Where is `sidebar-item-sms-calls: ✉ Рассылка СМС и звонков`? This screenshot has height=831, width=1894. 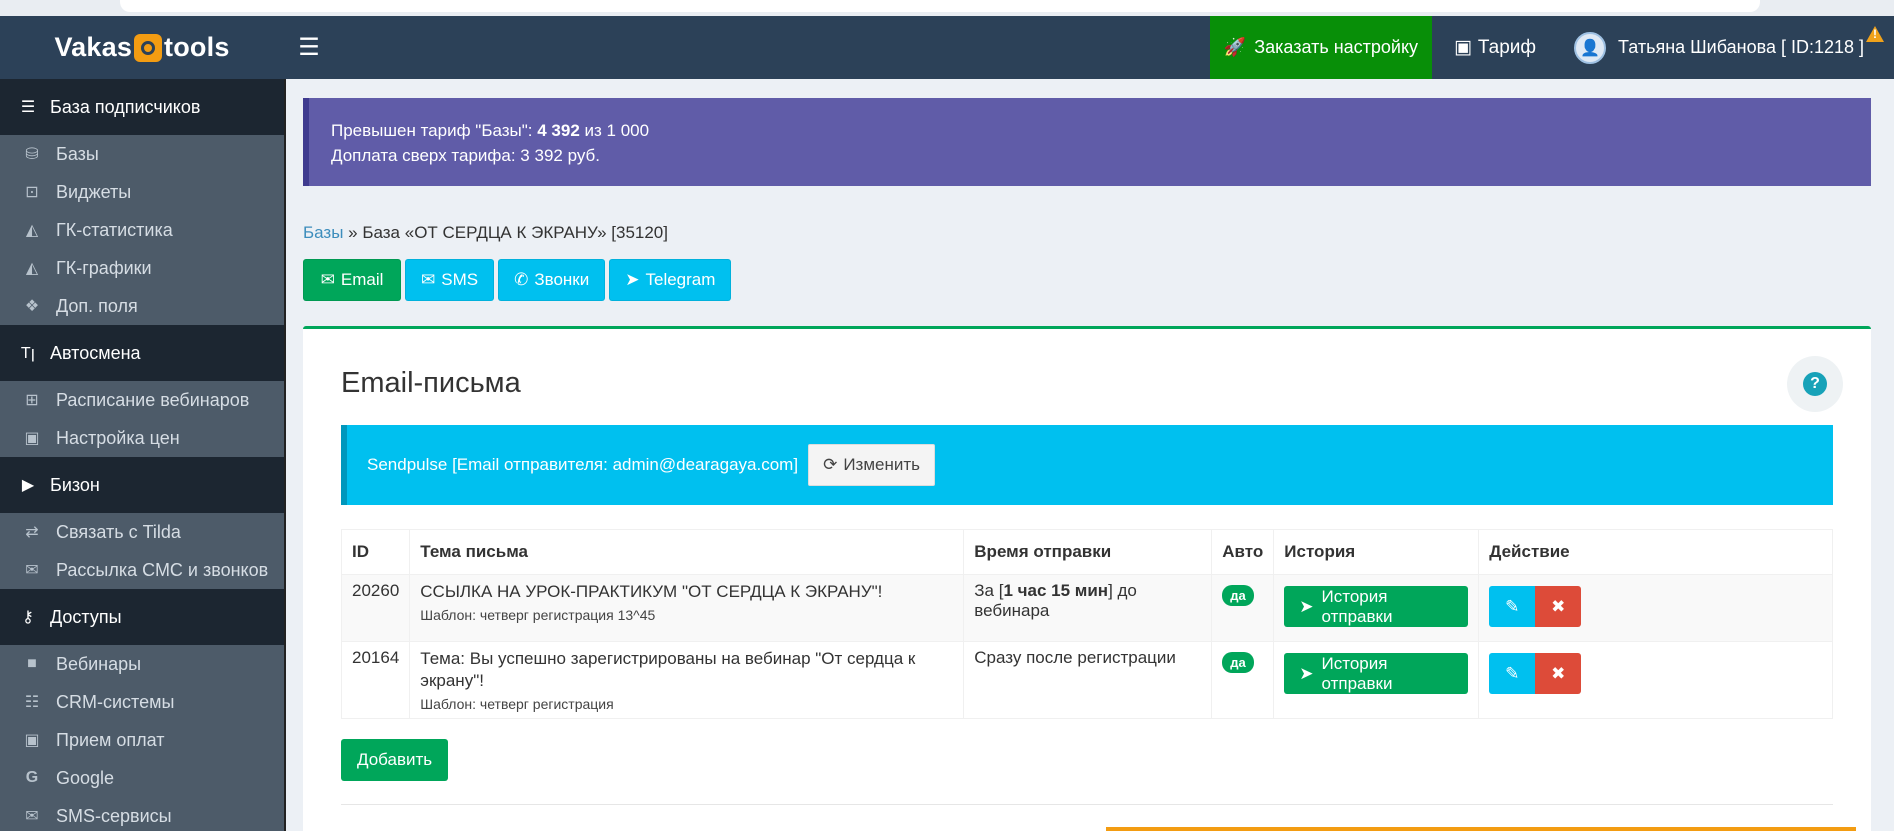
sidebar-item-sms-calls: ✉ Рассылка СМС и звонков is located at coordinates (142, 570).